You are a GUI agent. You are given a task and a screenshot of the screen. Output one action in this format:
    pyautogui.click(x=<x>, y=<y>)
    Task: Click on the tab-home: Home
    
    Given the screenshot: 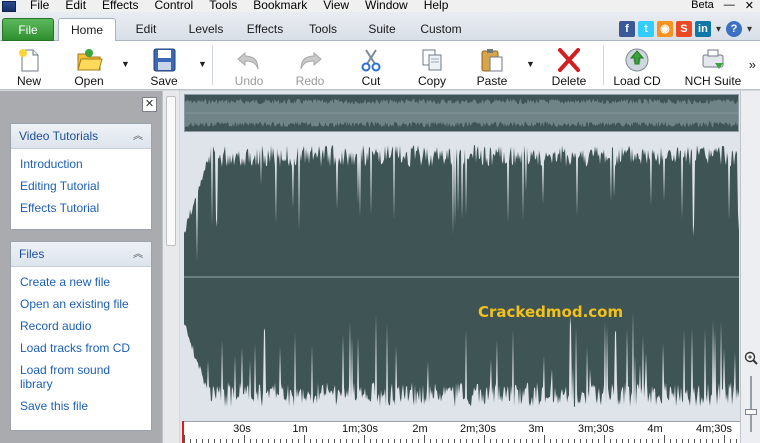 What is the action you would take?
    pyautogui.click(x=87, y=30)
    